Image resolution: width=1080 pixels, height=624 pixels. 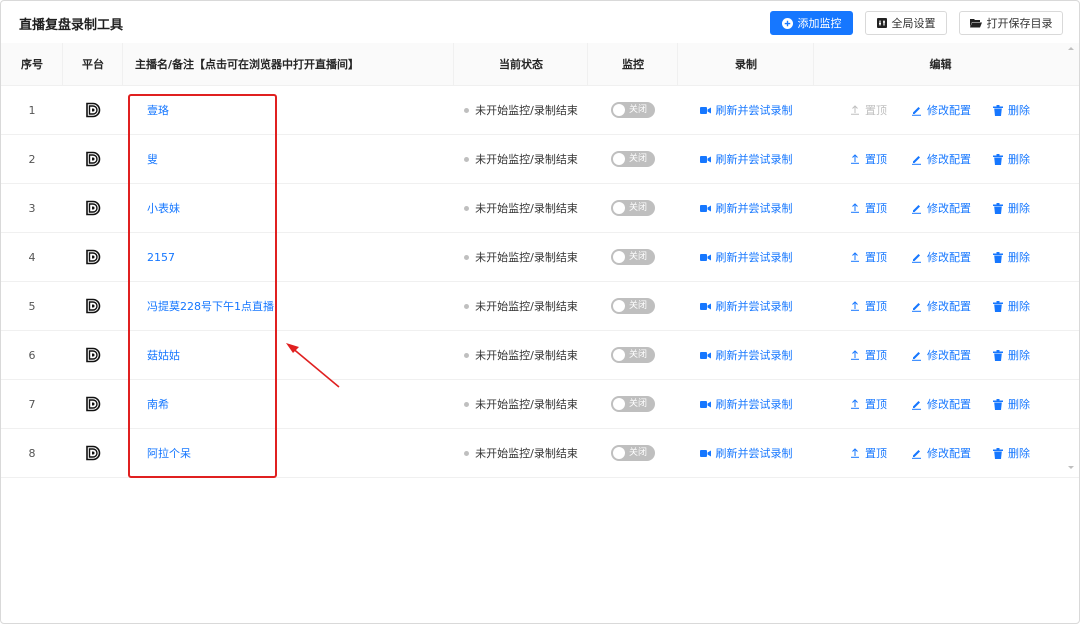 I want to click on streamer-name-link: 2157, so click(x=161, y=257).